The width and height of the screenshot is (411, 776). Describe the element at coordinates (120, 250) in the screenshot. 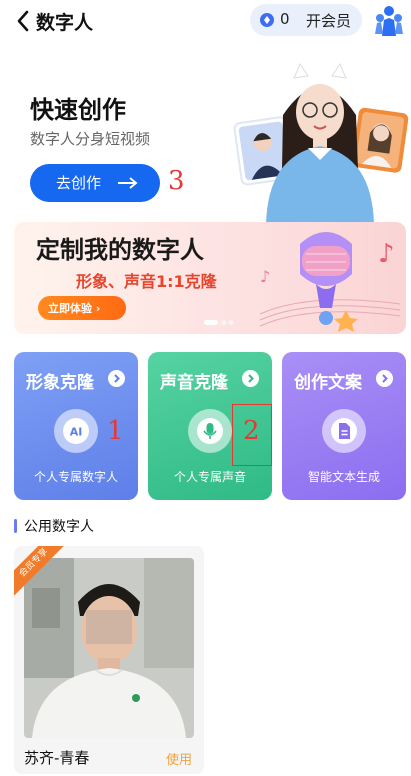

I see `banner-title: 定制我的数字人` at that location.